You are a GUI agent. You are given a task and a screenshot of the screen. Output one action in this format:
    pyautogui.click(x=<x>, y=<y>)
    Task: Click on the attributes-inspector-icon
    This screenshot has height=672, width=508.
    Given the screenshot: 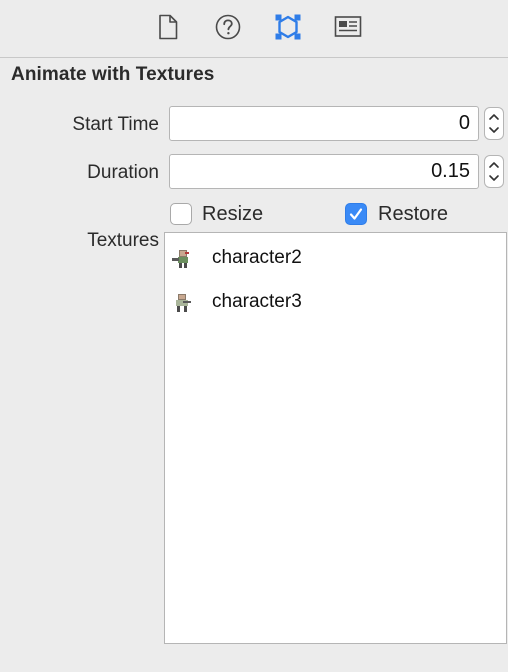 What is the action you would take?
    pyautogui.click(x=288, y=27)
    